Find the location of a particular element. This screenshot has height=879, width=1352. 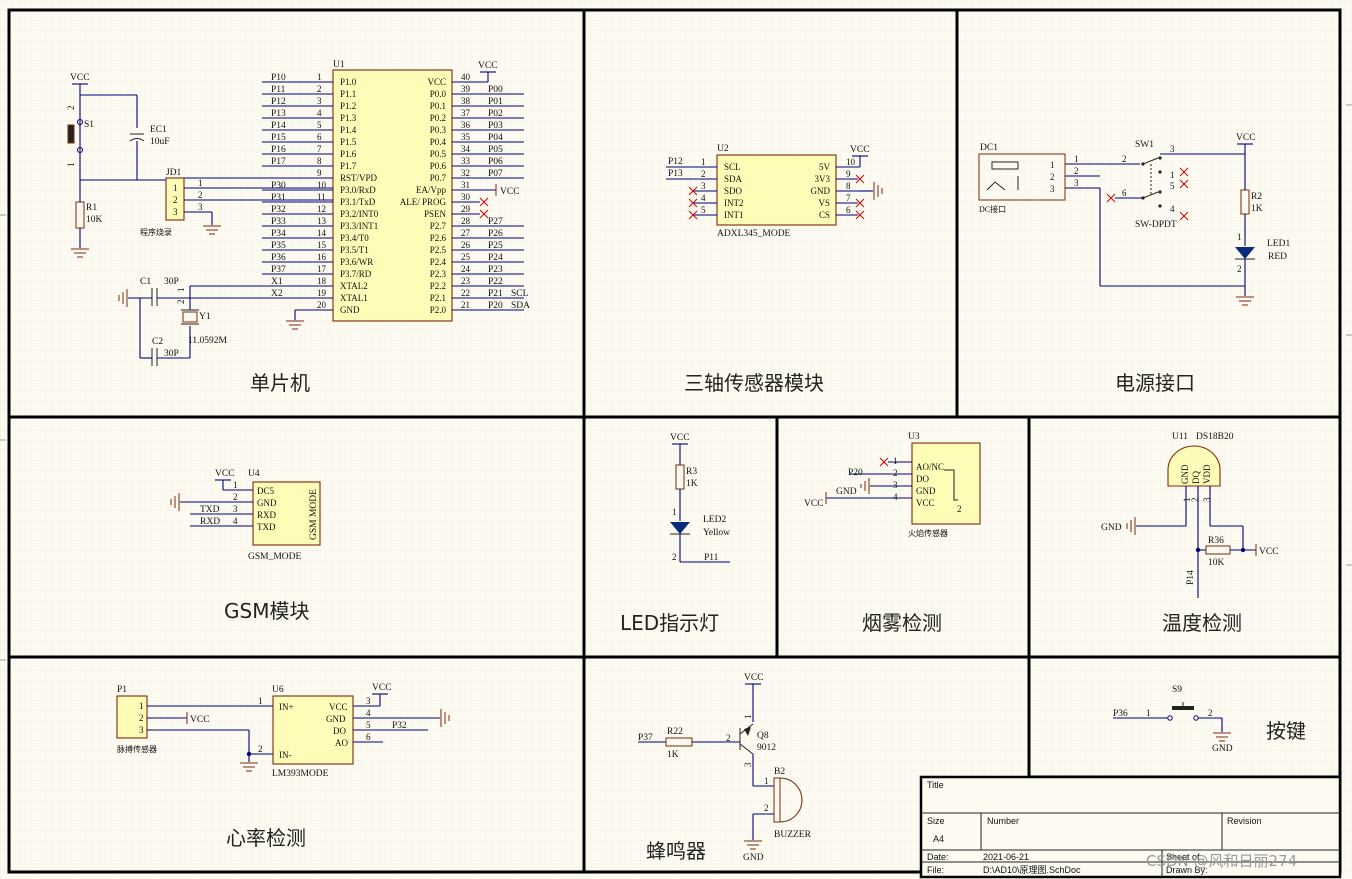

section-title-mcu: 单片机 is located at coordinates (280, 383).